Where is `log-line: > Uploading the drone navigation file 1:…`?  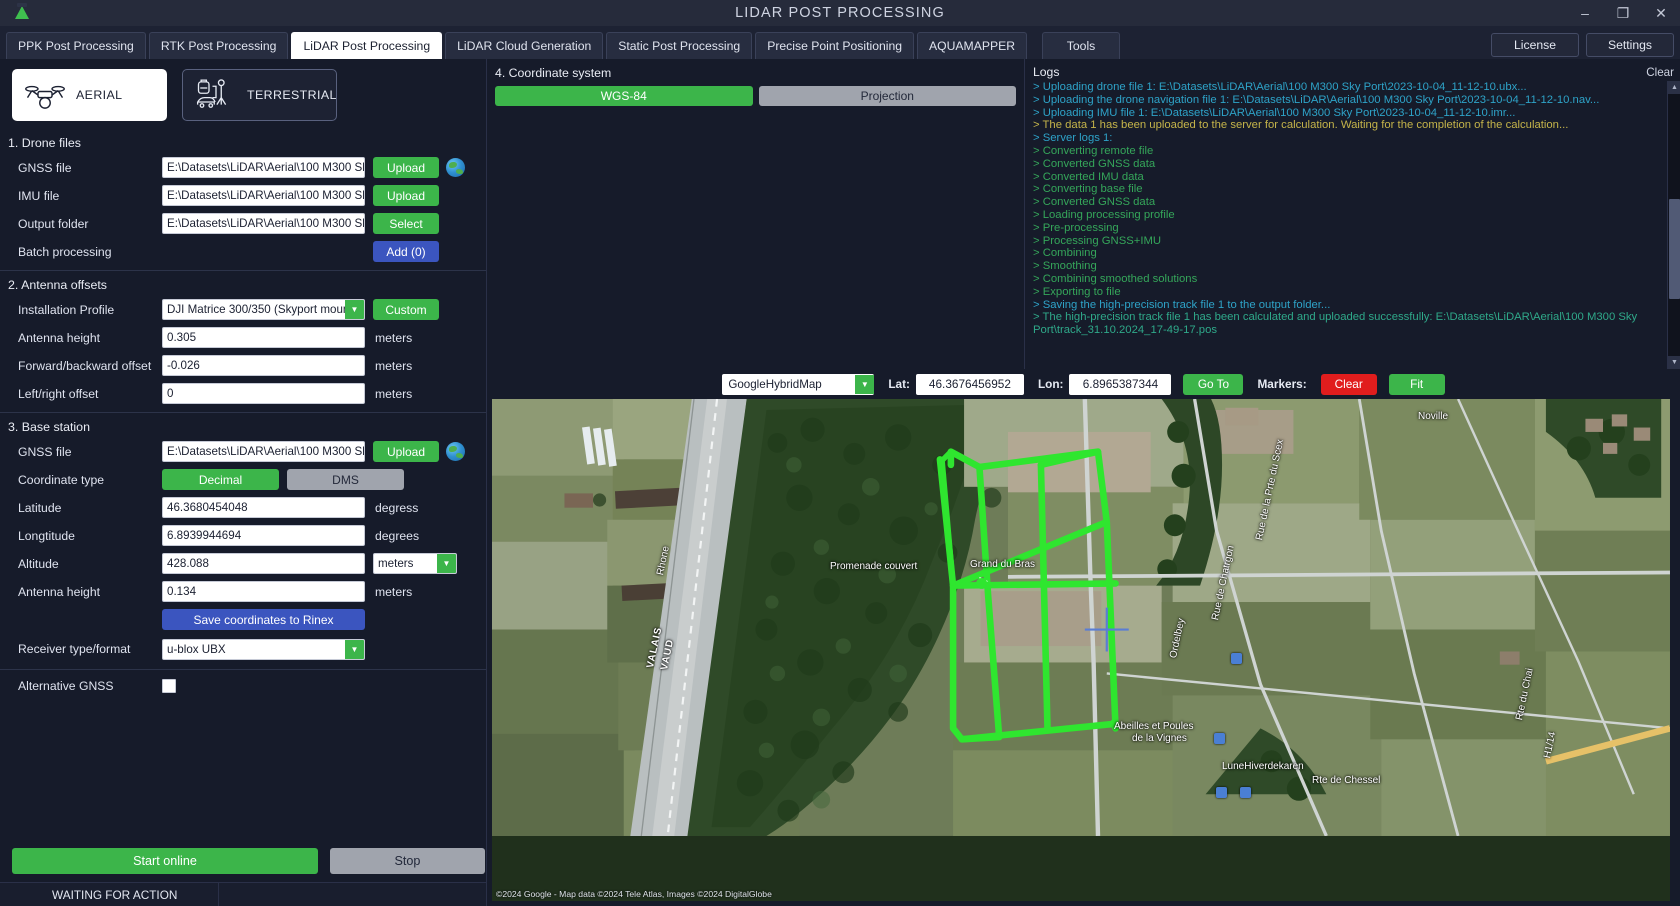
log-line: > Uploading the drone navigation file 1:… is located at coordinates (1316, 99).